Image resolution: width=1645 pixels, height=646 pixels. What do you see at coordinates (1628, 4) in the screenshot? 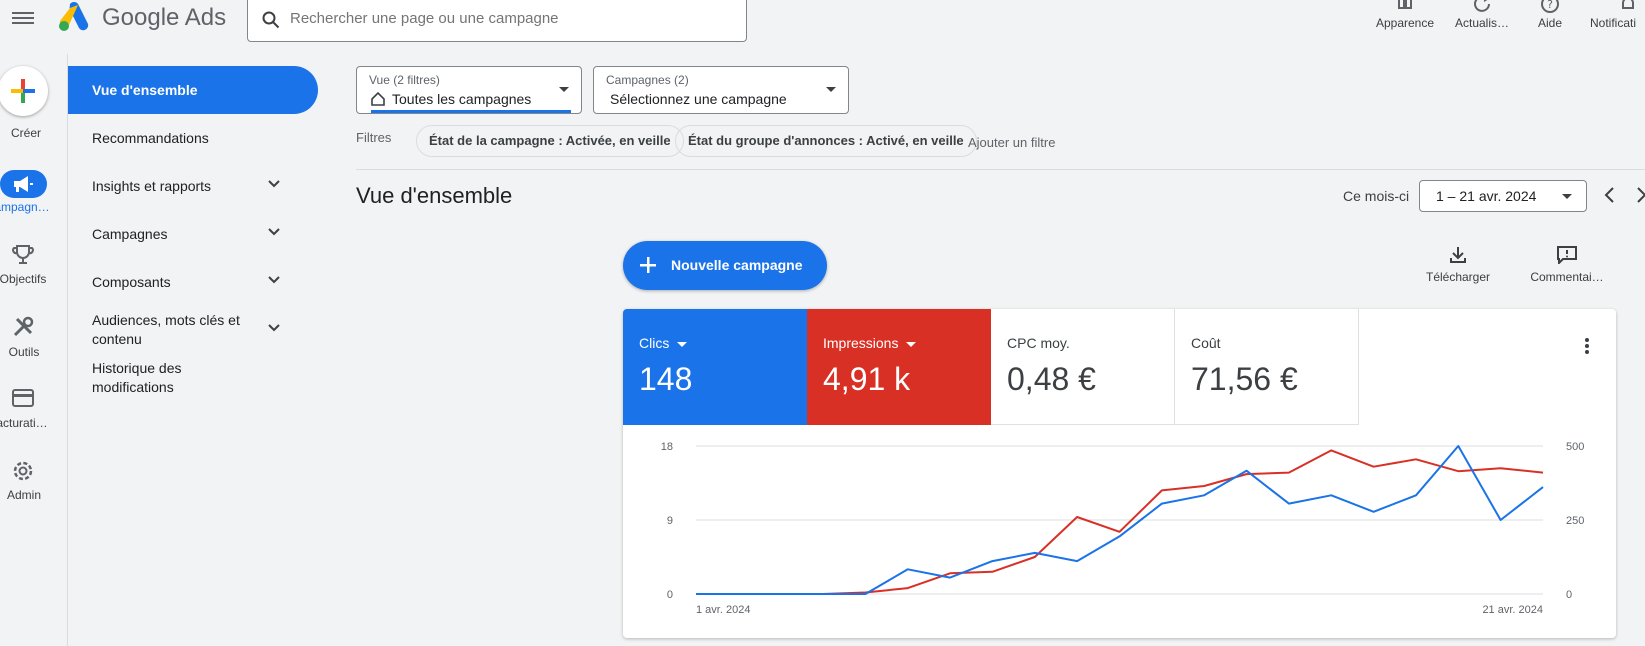
I see `bell-icon` at bounding box center [1628, 4].